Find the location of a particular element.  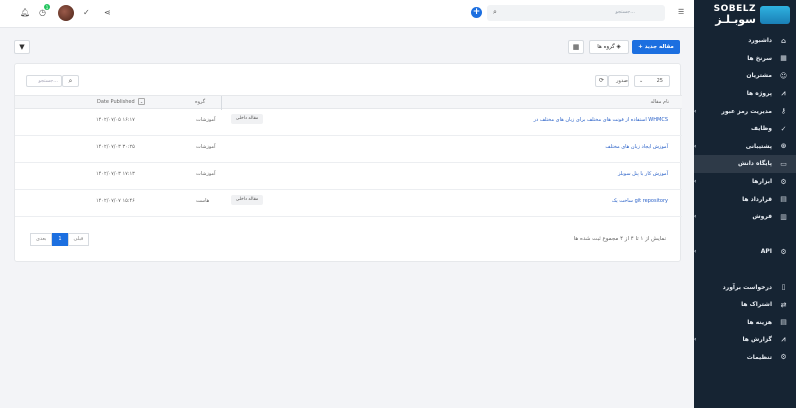

export-button: صدور is located at coordinates (618, 81).